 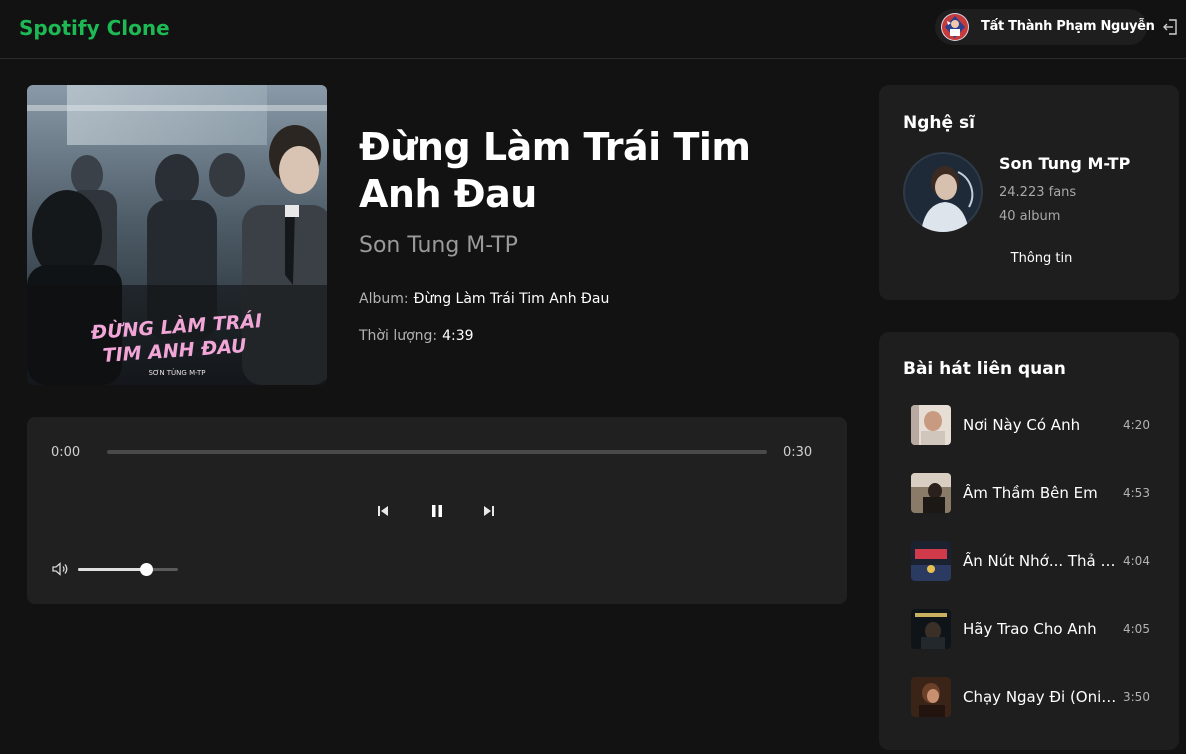 I want to click on volume-slider, so click(x=128, y=569).